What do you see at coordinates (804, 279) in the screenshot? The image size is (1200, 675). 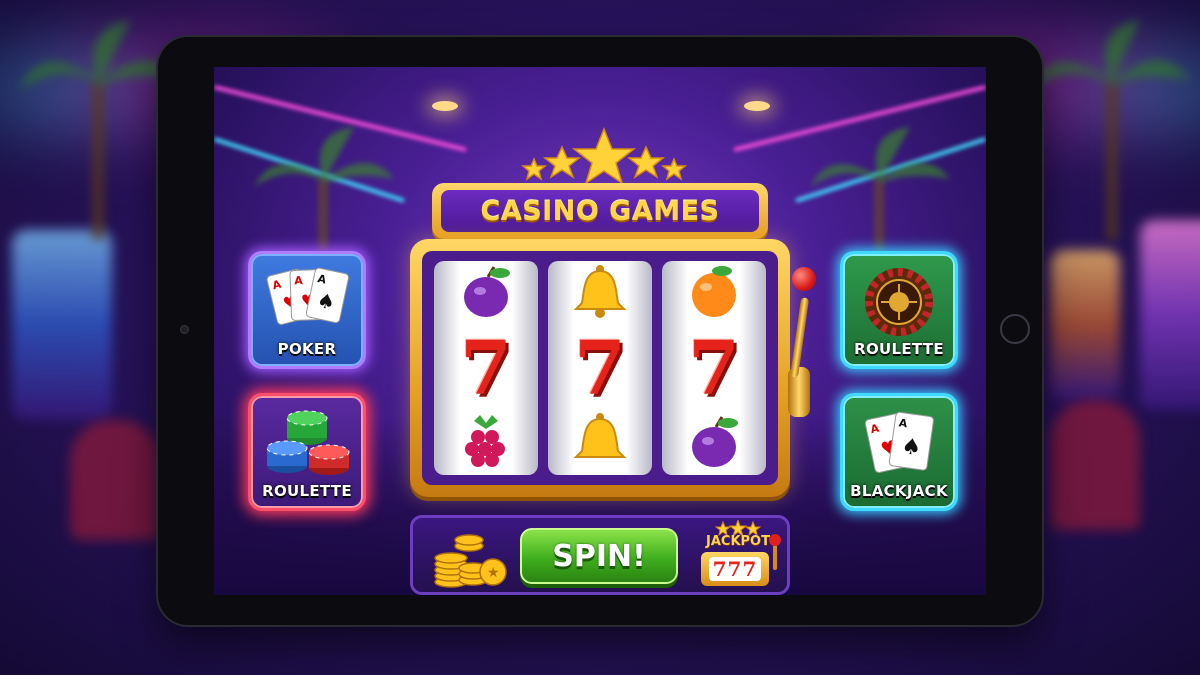 I see `lever-knob-icon` at bounding box center [804, 279].